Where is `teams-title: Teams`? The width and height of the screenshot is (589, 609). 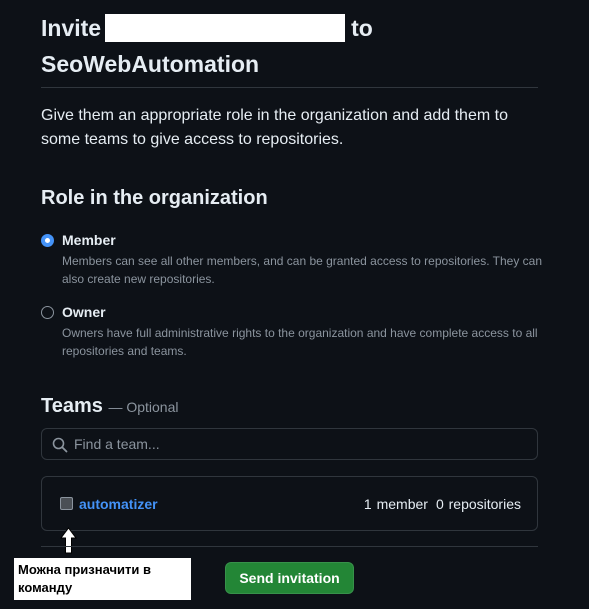
teams-title: Teams is located at coordinates (72, 406).